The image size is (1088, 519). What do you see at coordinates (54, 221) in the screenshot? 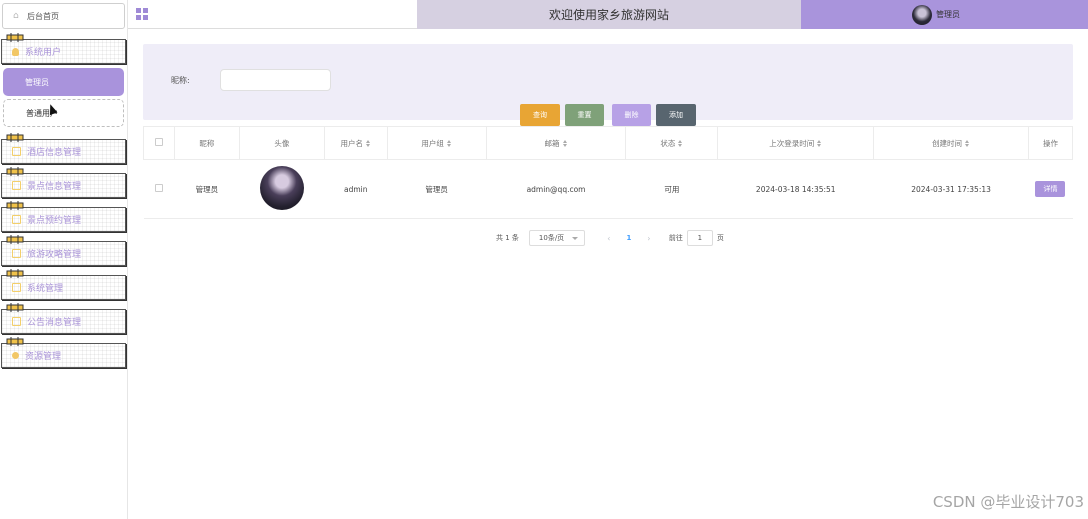
I see `sidebar-item-label: 景点预约管理` at bounding box center [54, 221].